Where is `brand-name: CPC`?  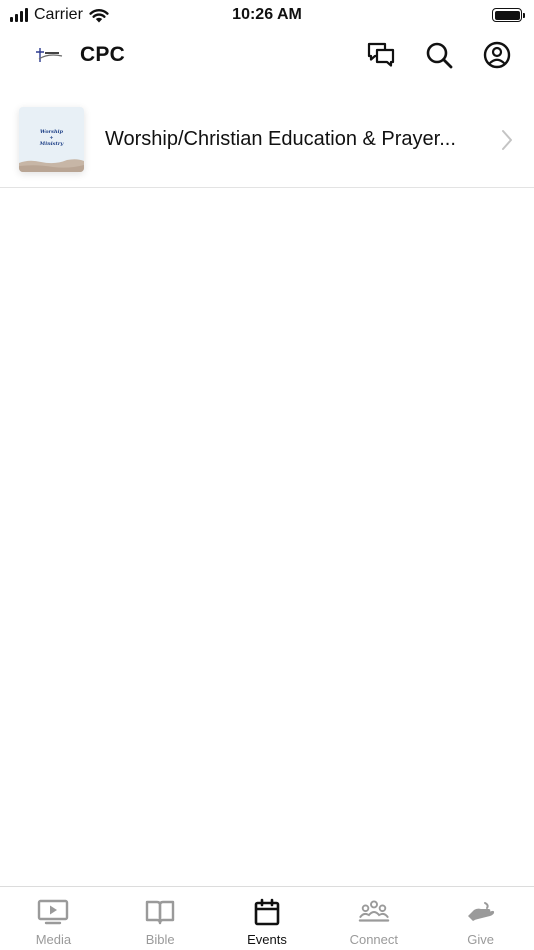 brand-name: CPC is located at coordinates (102, 54).